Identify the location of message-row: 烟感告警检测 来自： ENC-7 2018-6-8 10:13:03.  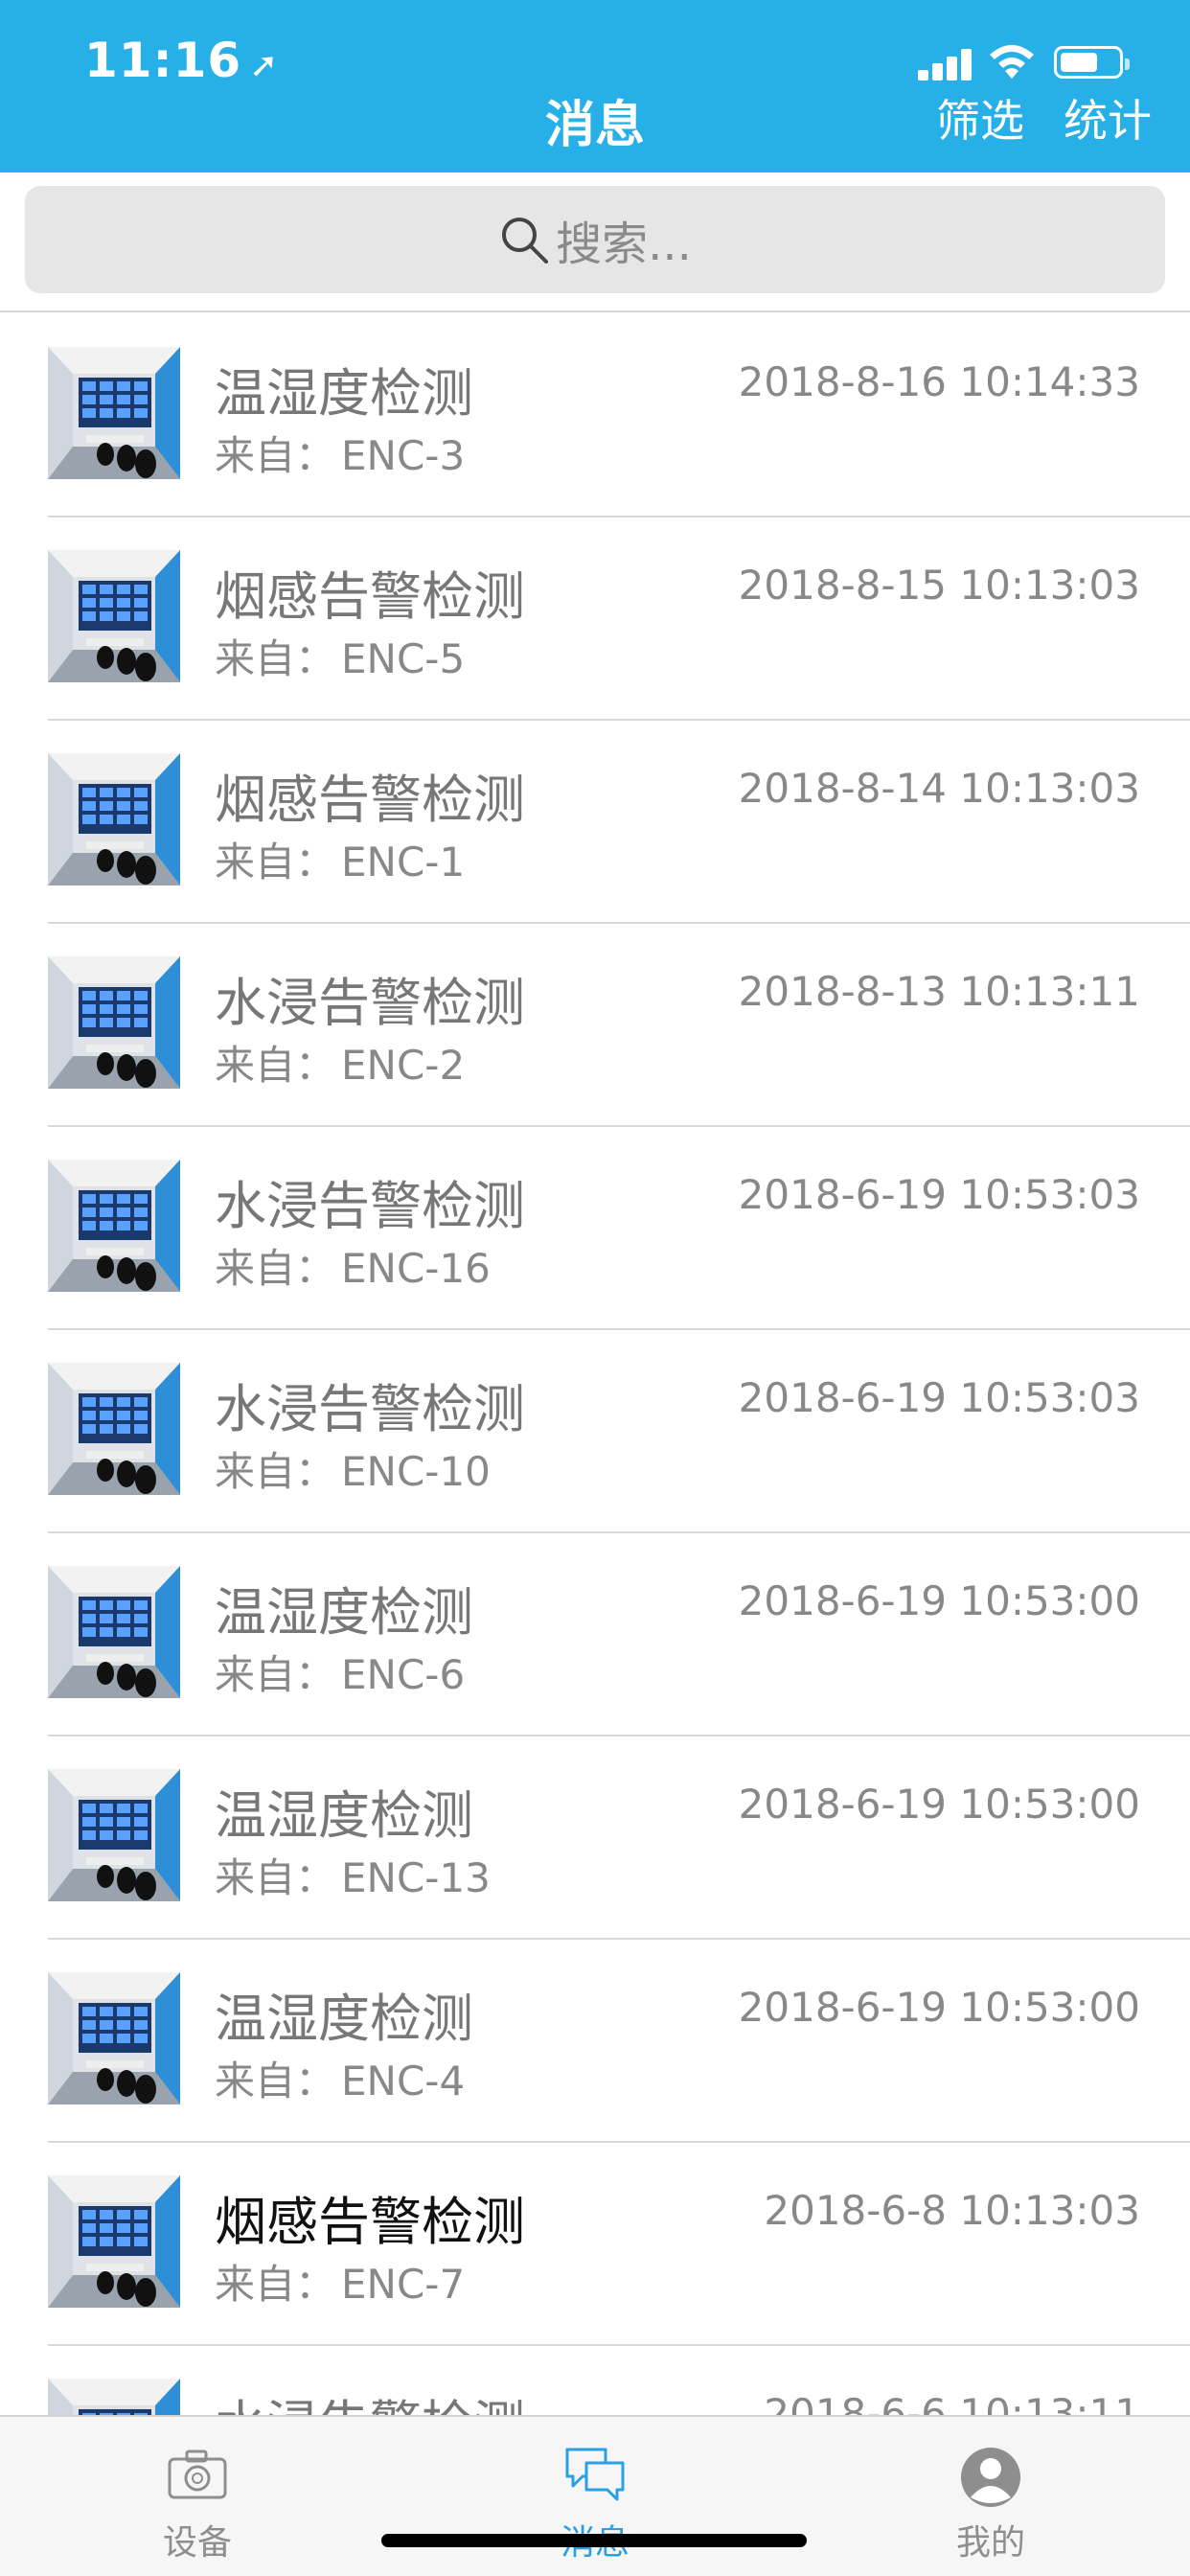
(595, 2244).